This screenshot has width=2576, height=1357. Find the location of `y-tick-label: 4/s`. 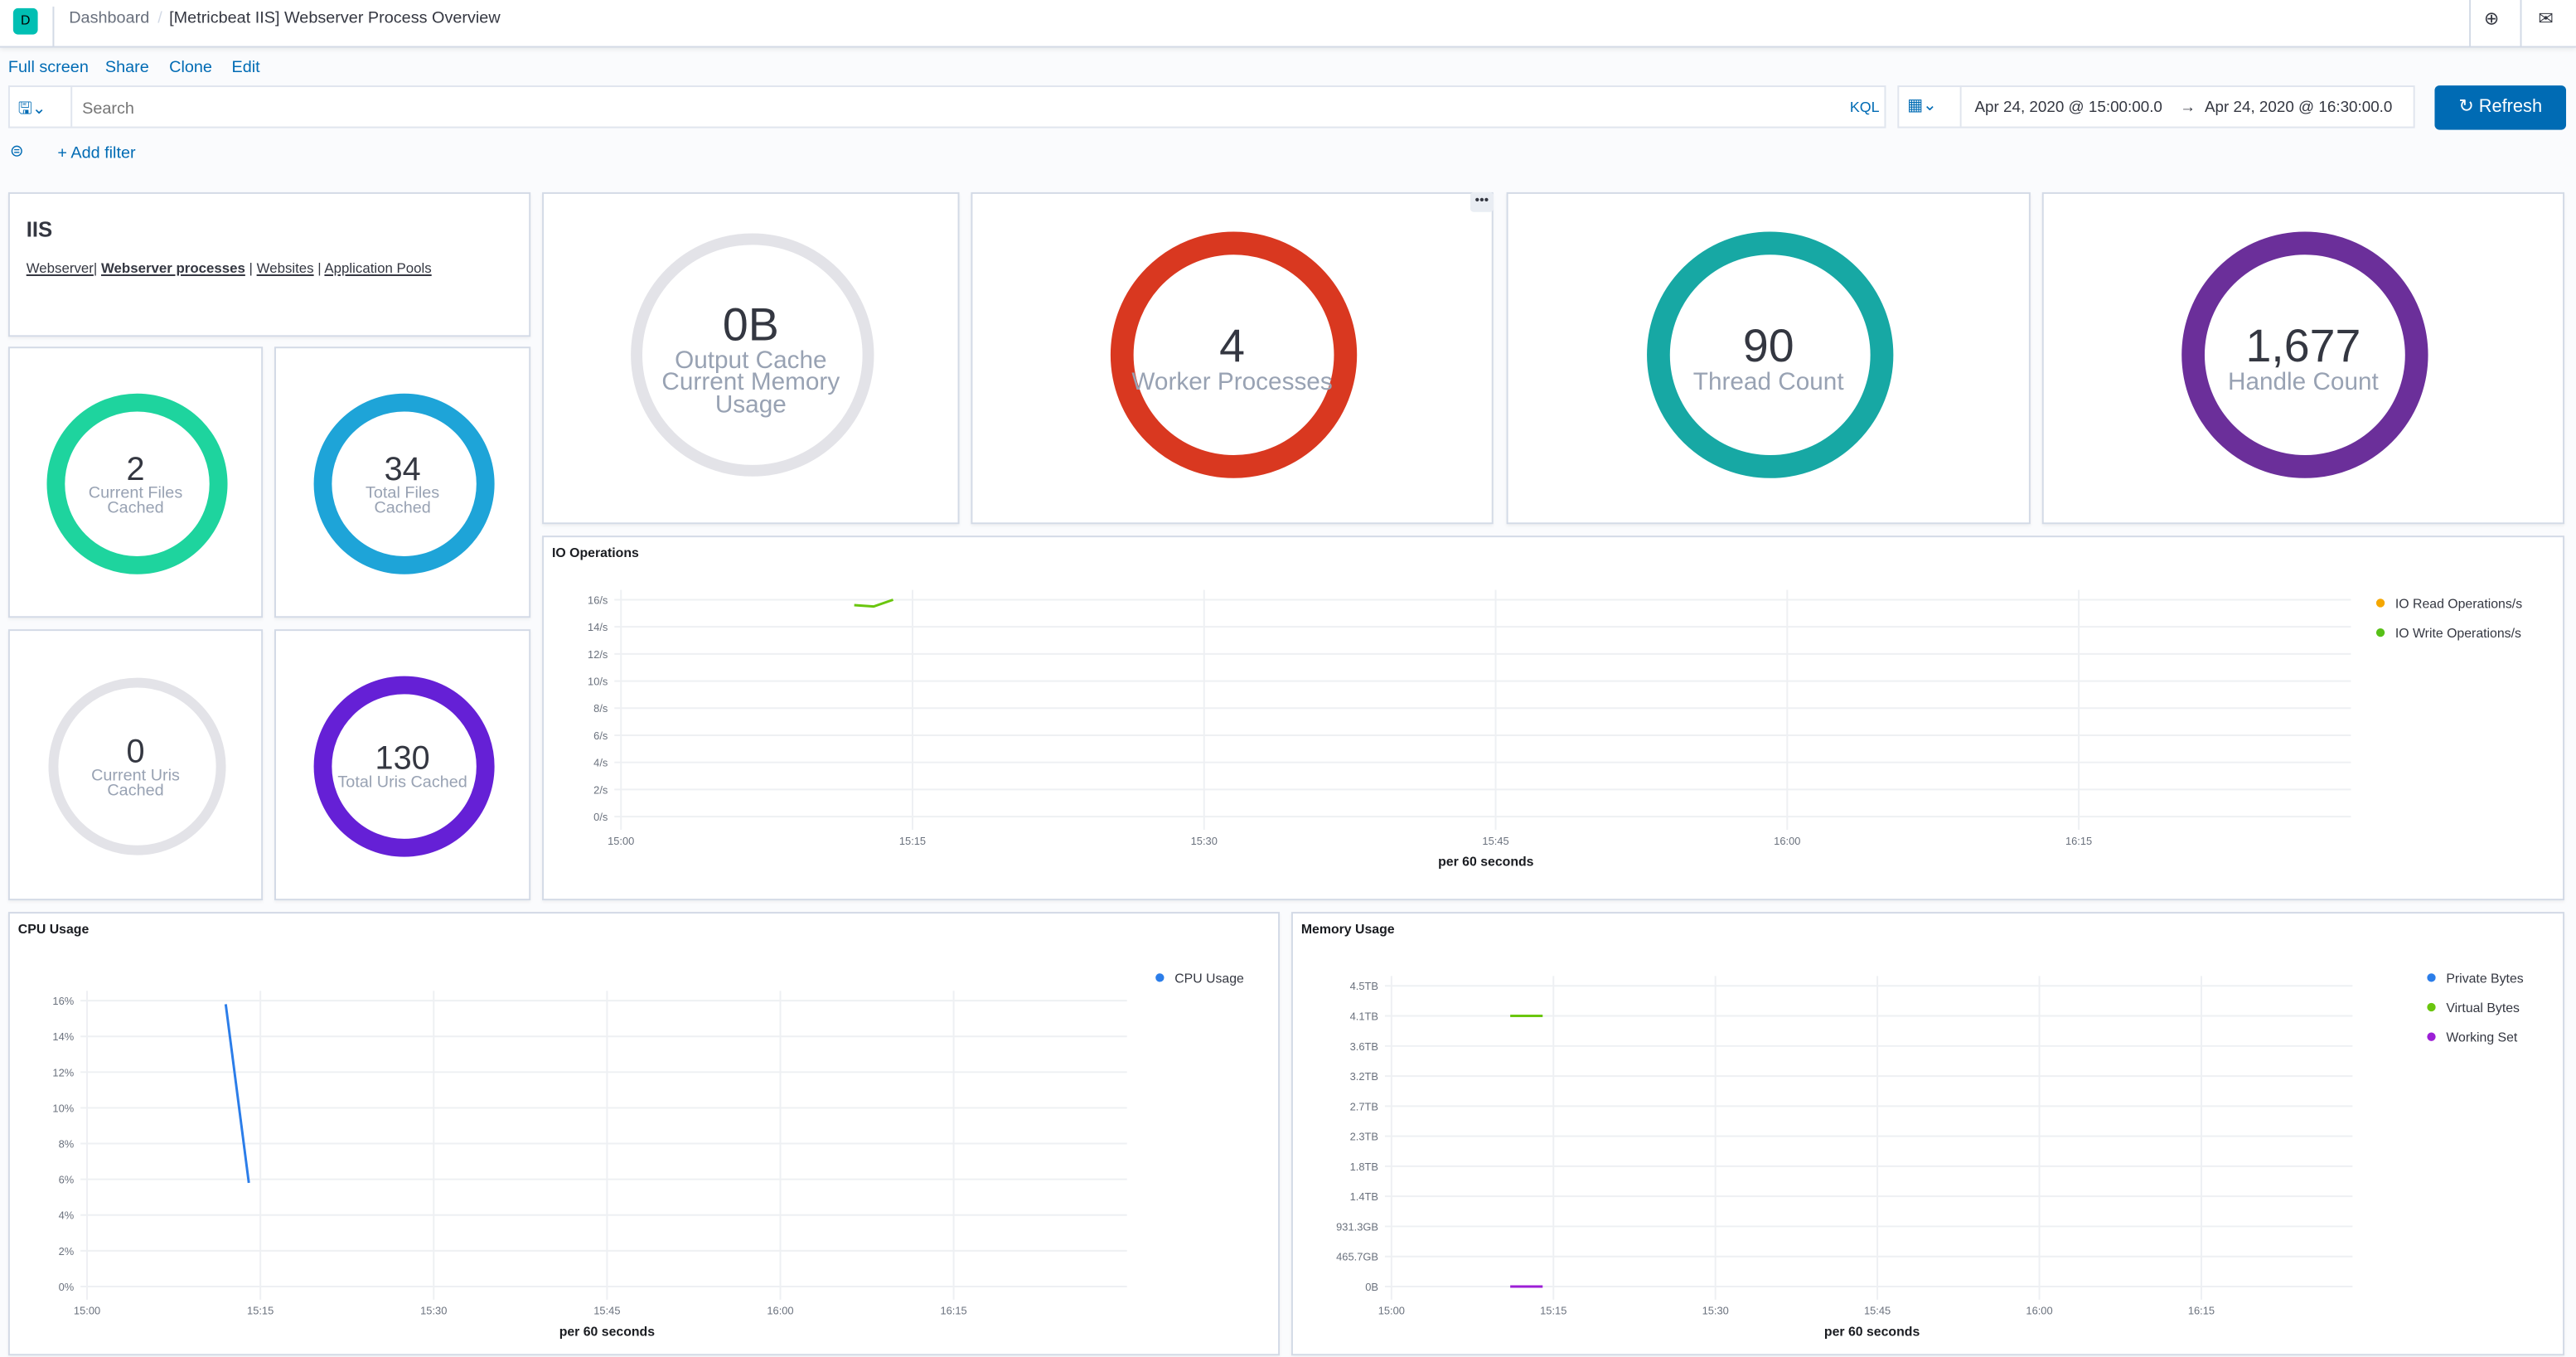

y-tick-label: 4/s is located at coordinates (600, 763).